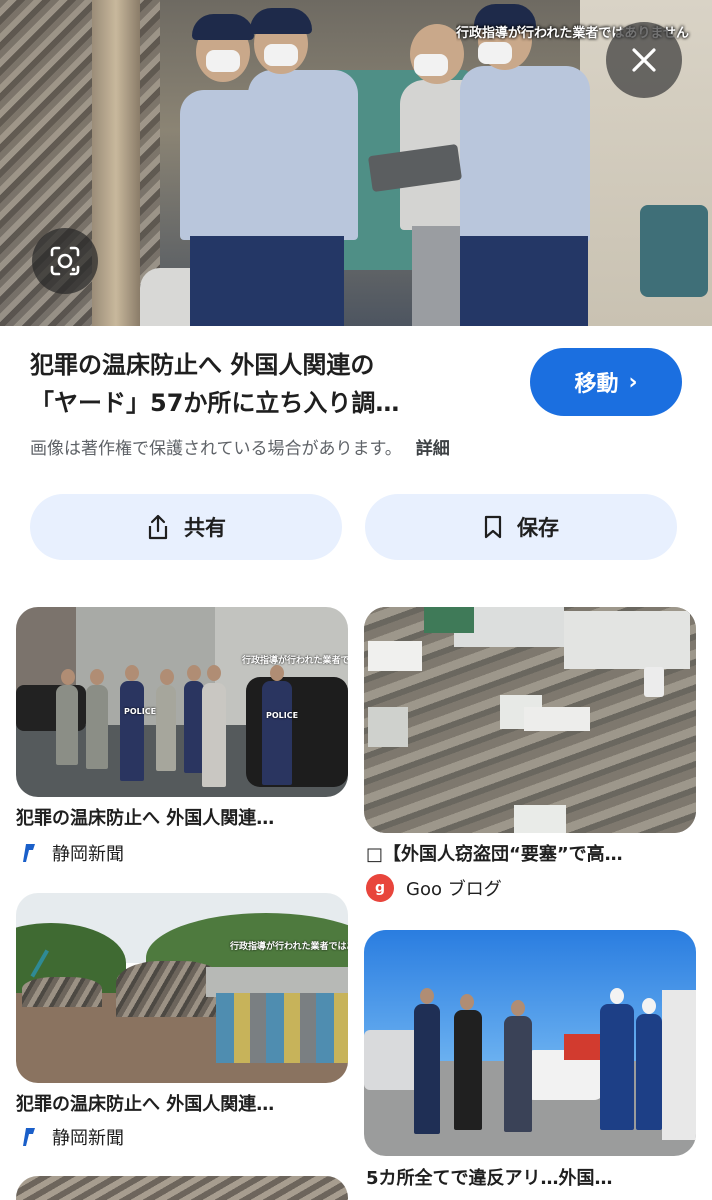 Image resolution: width=712 pixels, height=1200 pixels. I want to click on save-button: 保存, so click(521, 527).